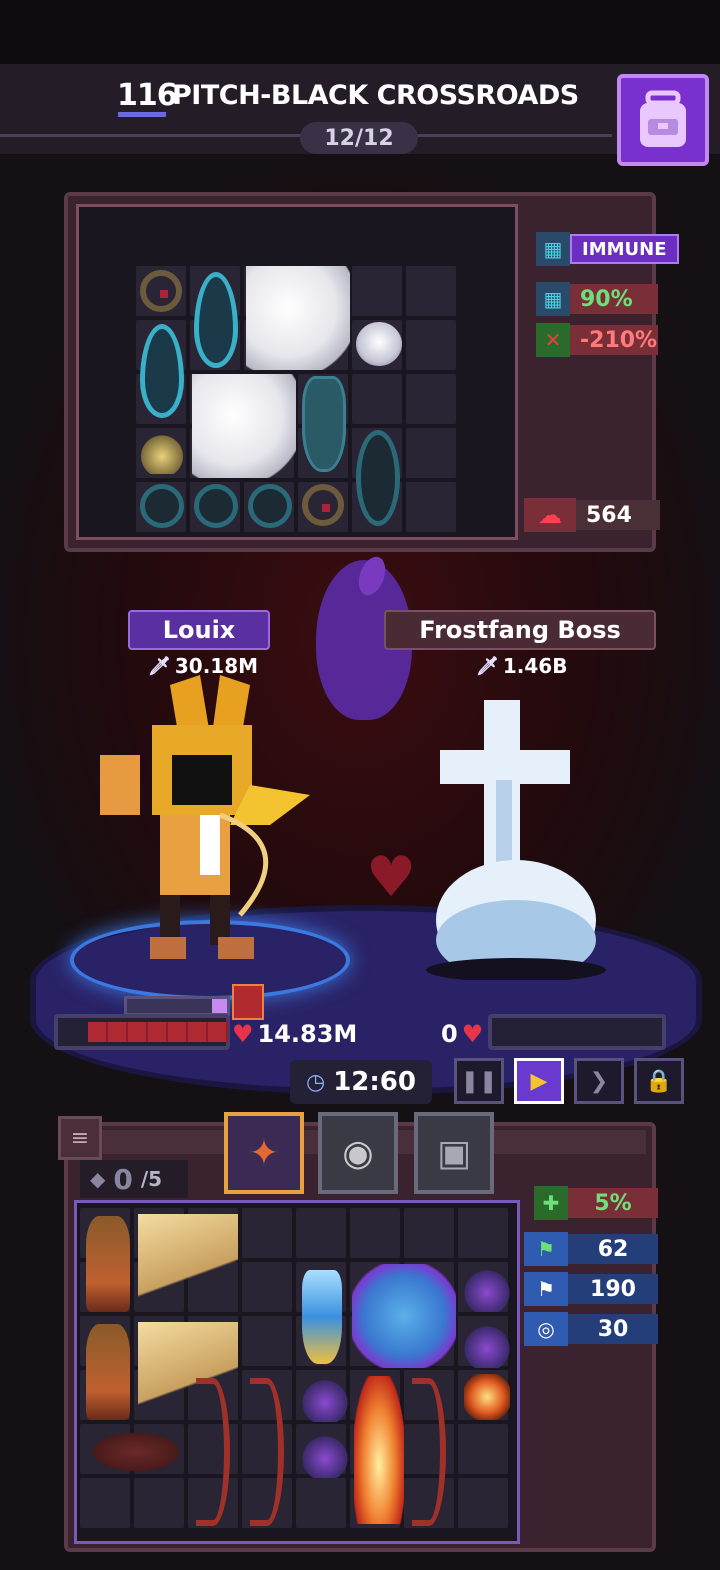 Image resolution: width=720 pixels, height=1570 pixels. What do you see at coordinates (322, 1317) in the screenshot?
I see `crystal-item` at bounding box center [322, 1317].